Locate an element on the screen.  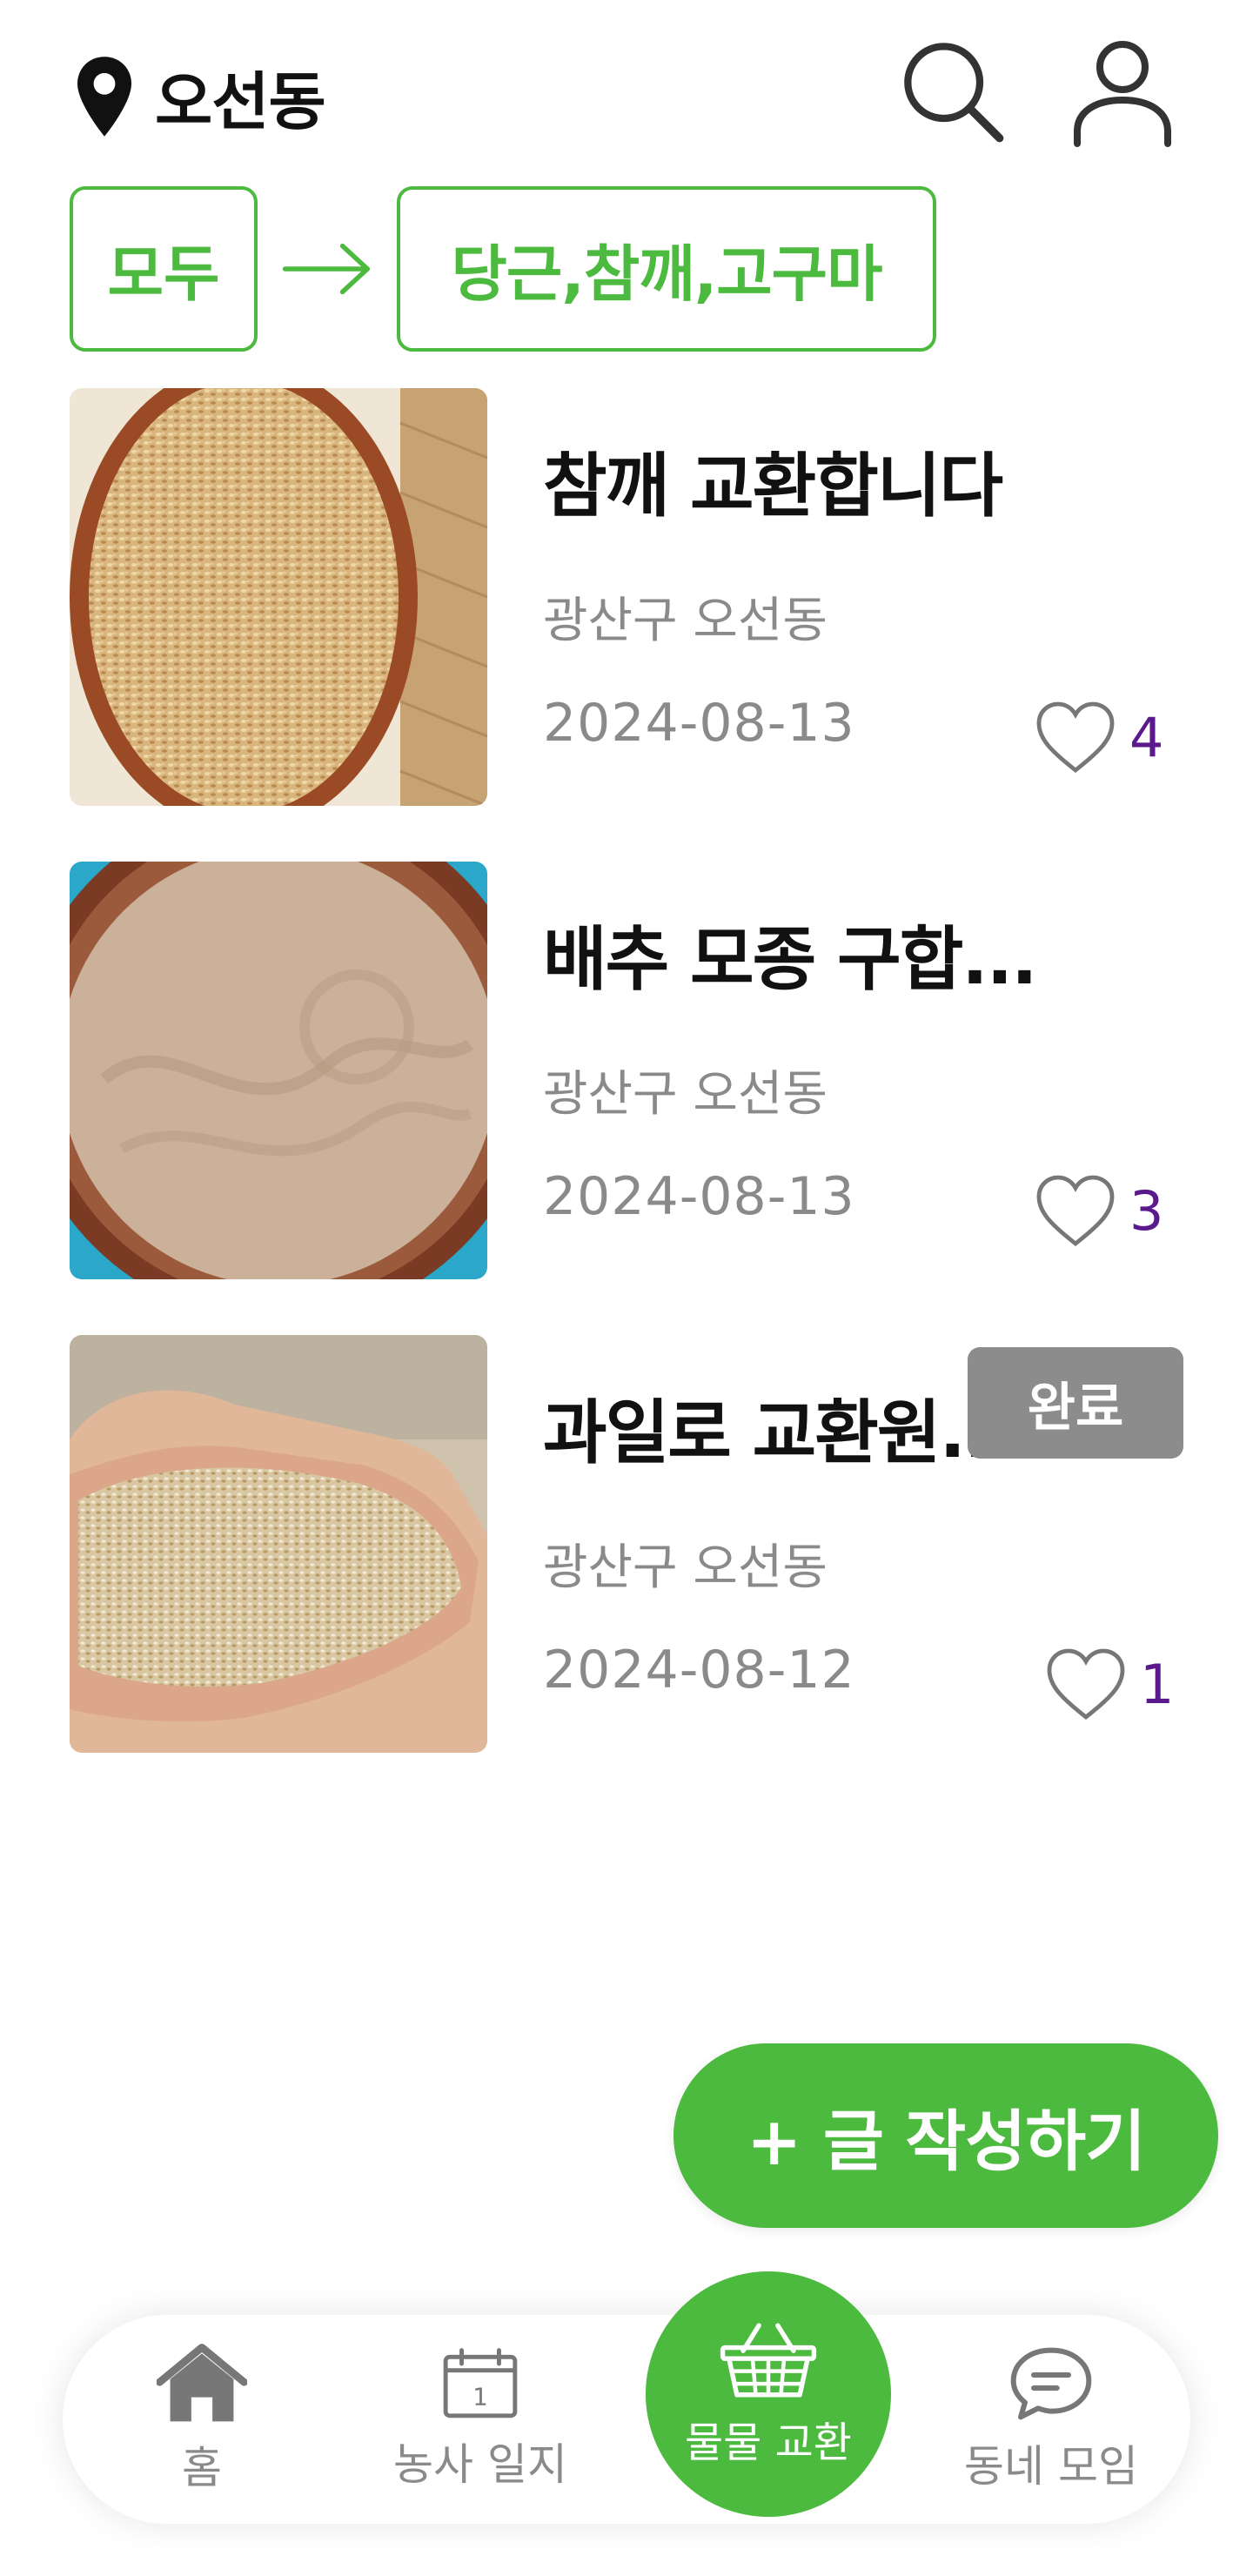
basket-icon is located at coordinates (768, 2361).